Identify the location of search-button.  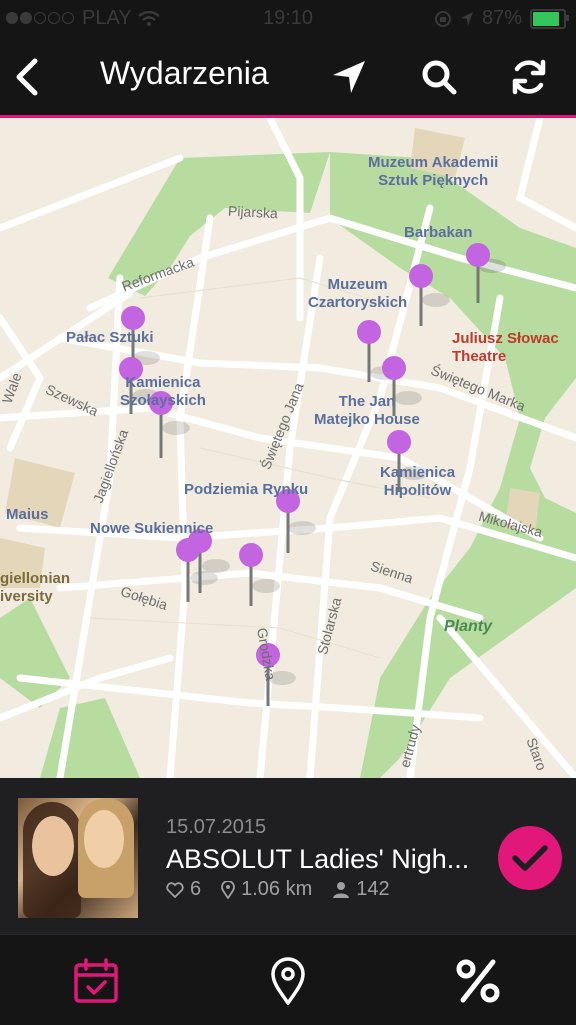
(439, 77).